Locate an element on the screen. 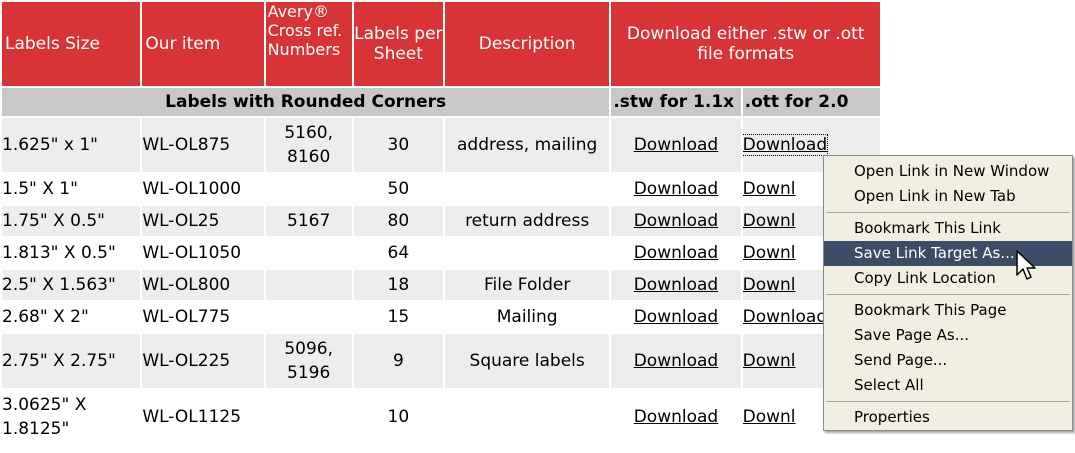 The height and width of the screenshot is (453, 1075). cell-description: return address is located at coordinates (527, 221).